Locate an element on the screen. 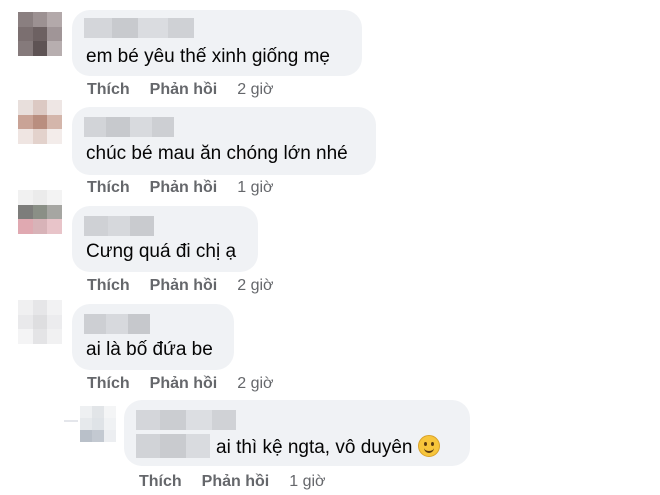  comment-actions: Thích Phản hồi 1 giờ is located at coordinates (180, 188).